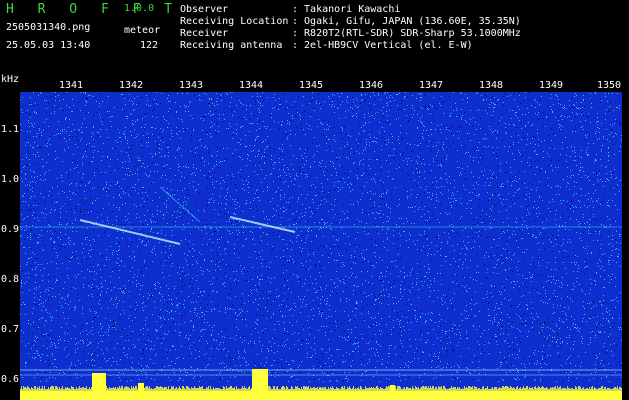 The height and width of the screenshot is (400, 629). Describe the element at coordinates (321, 388) in the screenshot. I see `signal-strength-bars` at that location.